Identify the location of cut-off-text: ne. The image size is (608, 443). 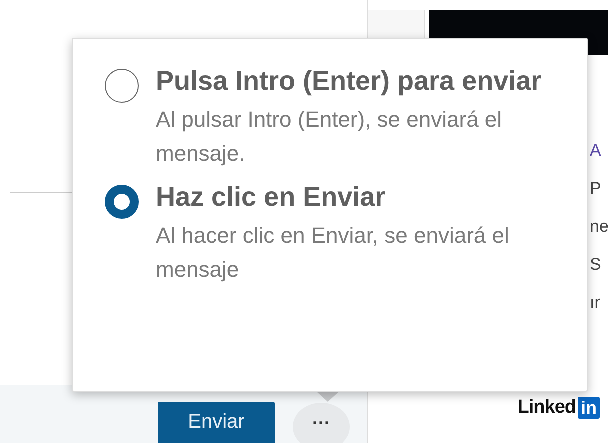
(599, 227).